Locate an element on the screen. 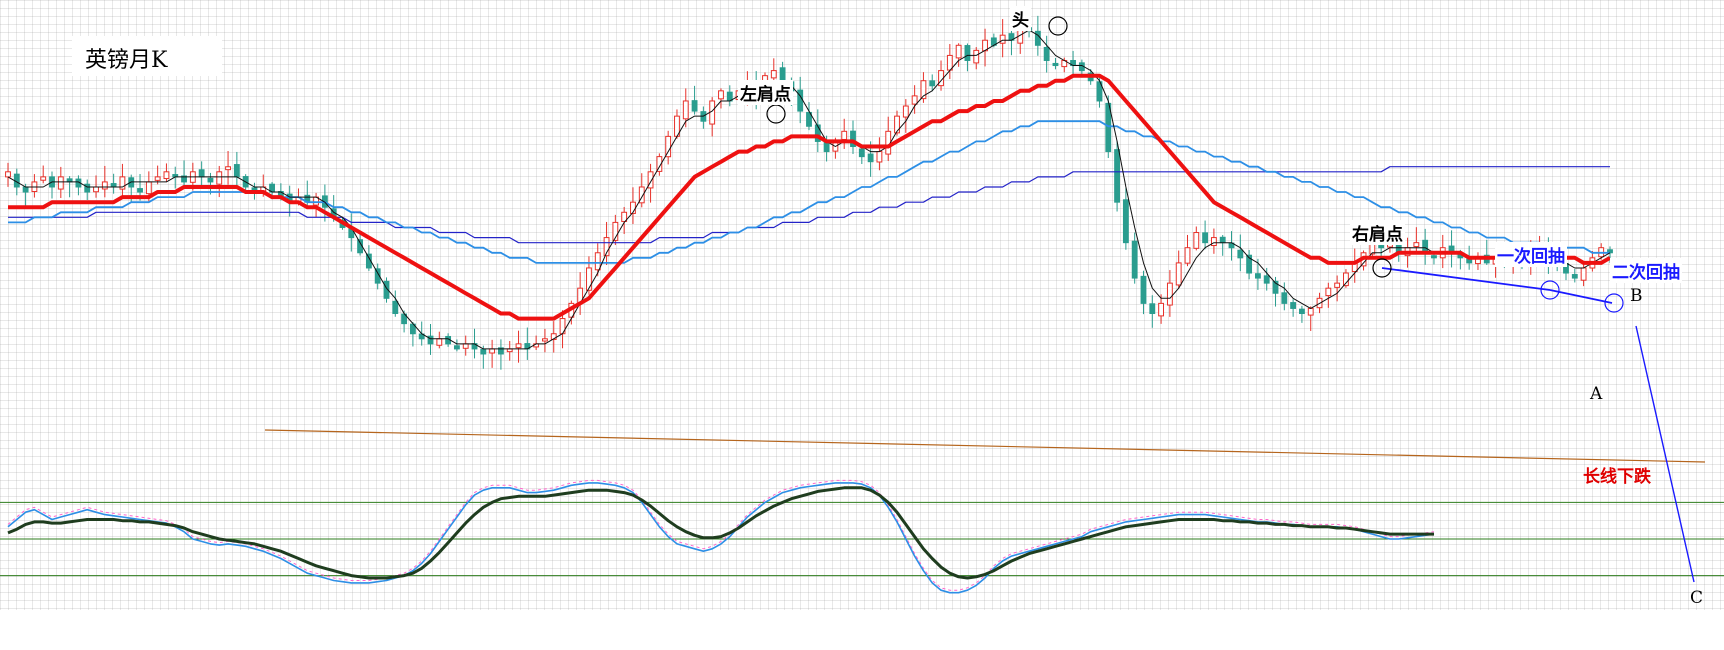  oscillator-levels is located at coordinates (862, 539).